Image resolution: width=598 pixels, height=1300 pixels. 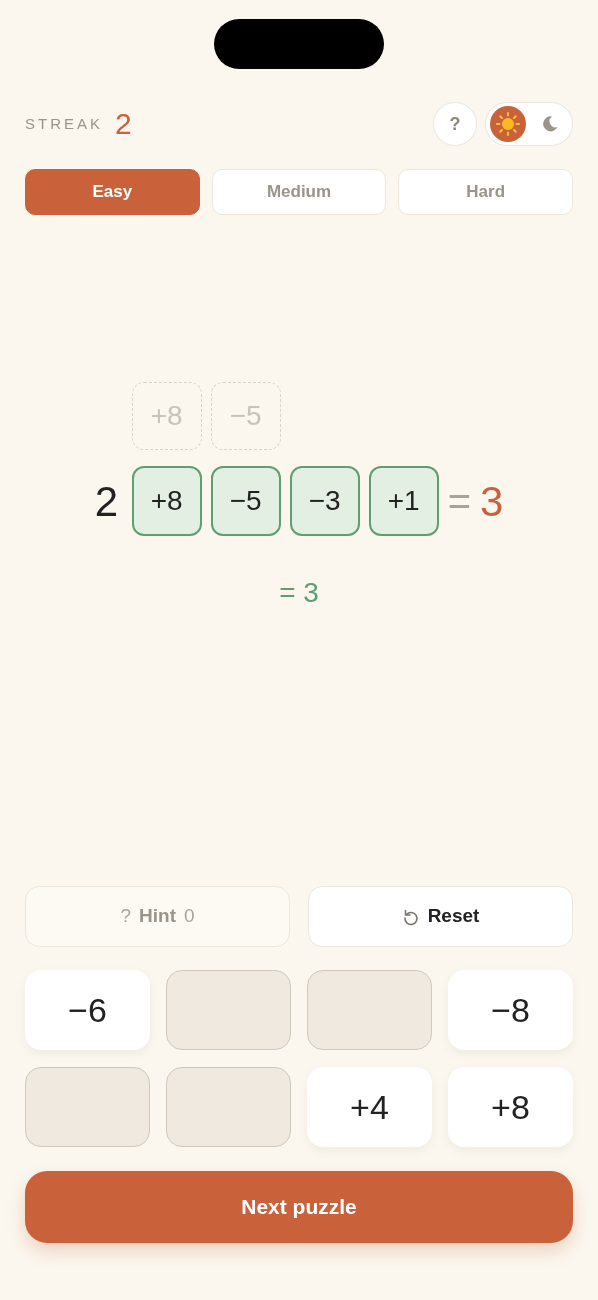 What do you see at coordinates (510, 1107) in the screenshot?
I see `number-key: +8` at bounding box center [510, 1107].